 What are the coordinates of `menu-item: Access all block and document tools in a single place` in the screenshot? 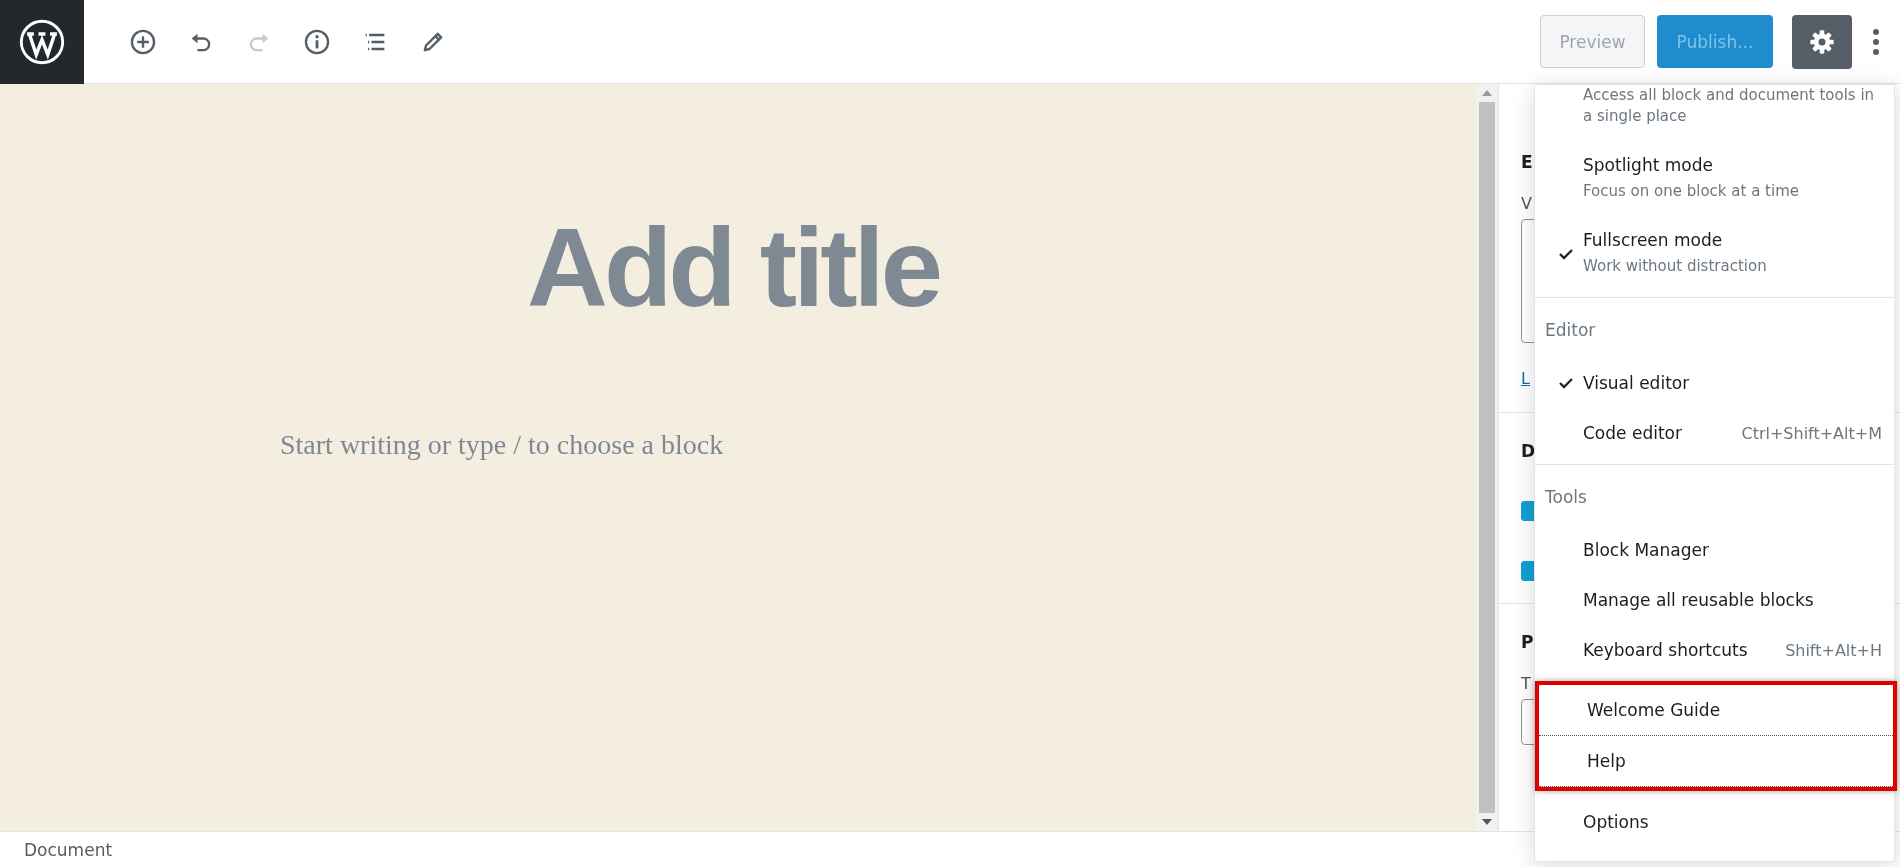 It's located at (1714, 113).